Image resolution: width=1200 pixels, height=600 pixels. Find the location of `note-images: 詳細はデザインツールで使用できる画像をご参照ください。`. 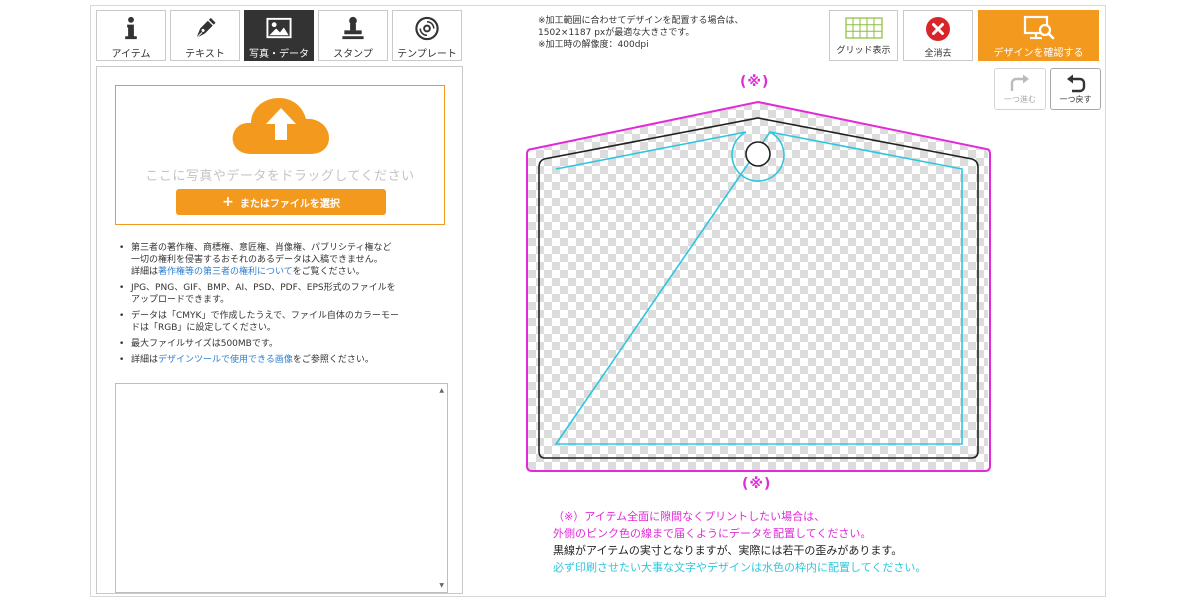

note-images: 詳細はデザインツールで使用できる画像をご参照ください。 is located at coordinates (284, 360).